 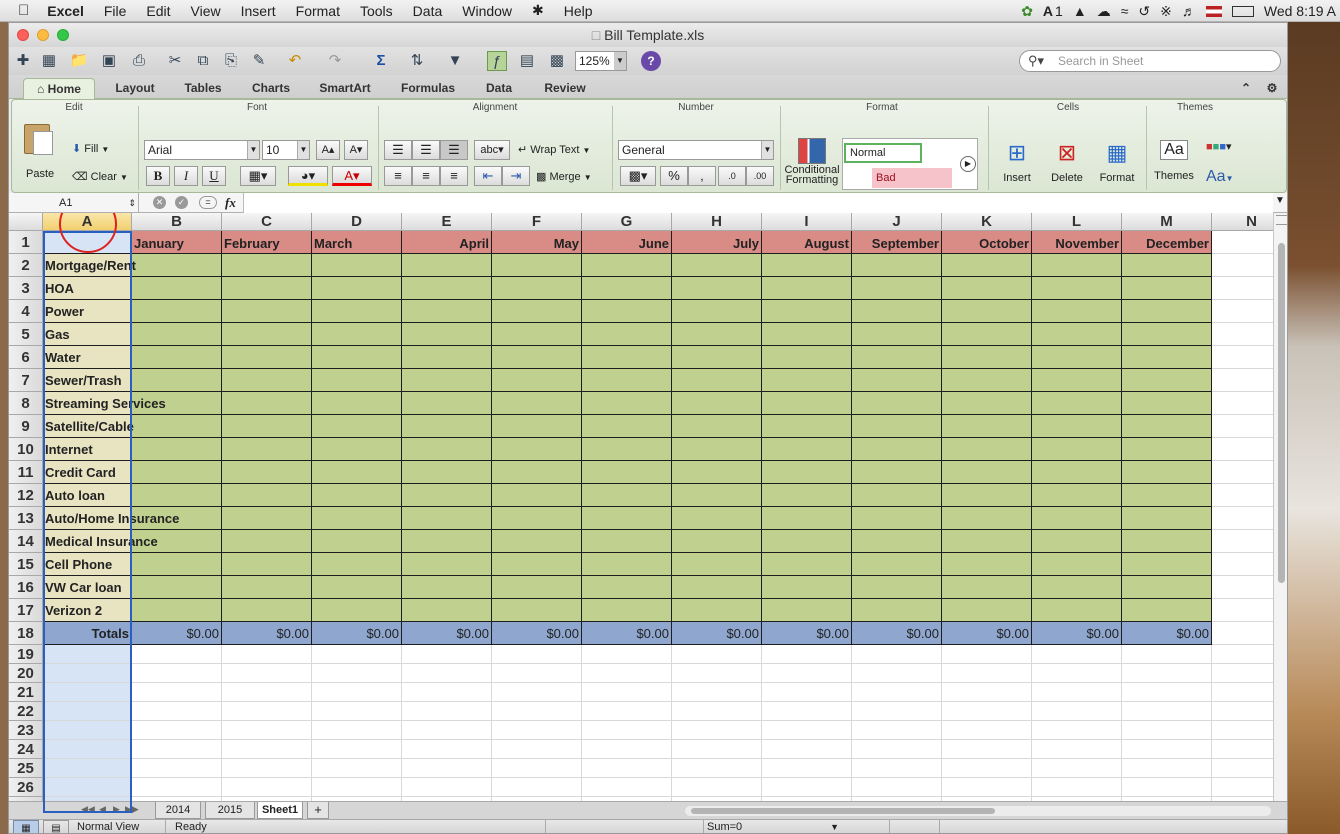 I want to click on tab-formulas: Formulas, so click(x=428, y=88).